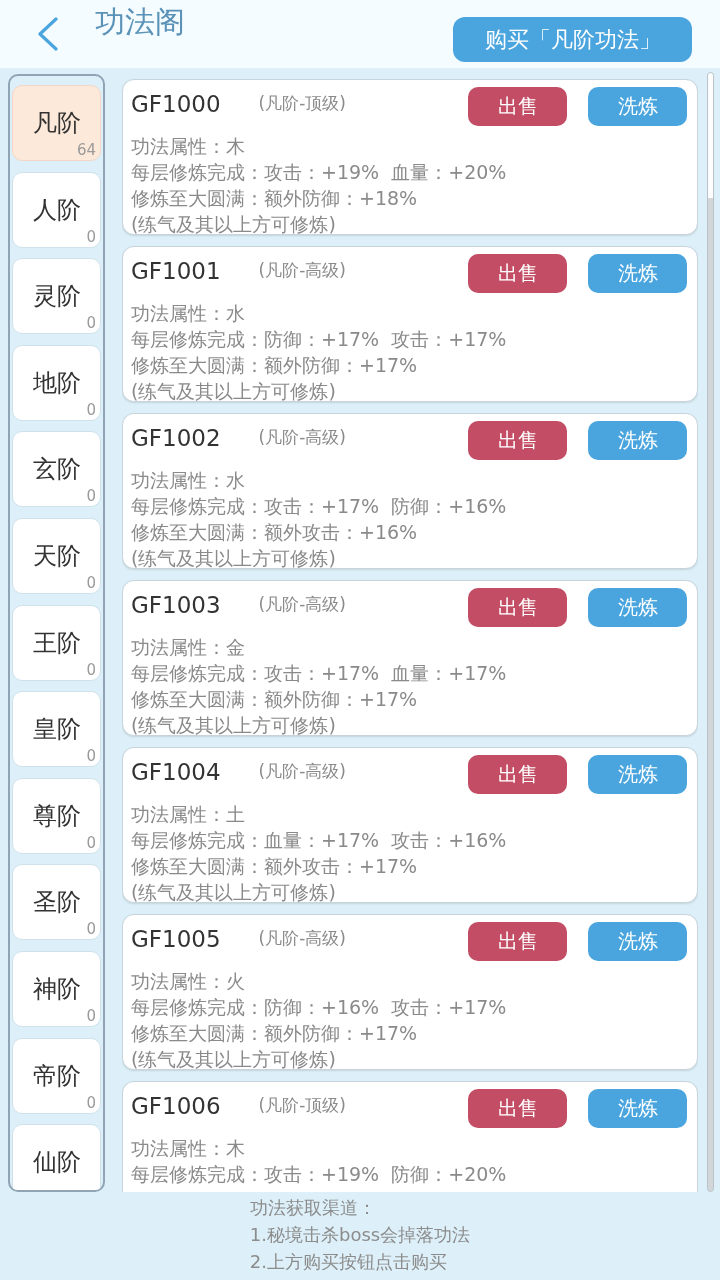  What do you see at coordinates (56, 555) in the screenshot?
I see `grade-tab: 天阶 0` at bounding box center [56, 555].